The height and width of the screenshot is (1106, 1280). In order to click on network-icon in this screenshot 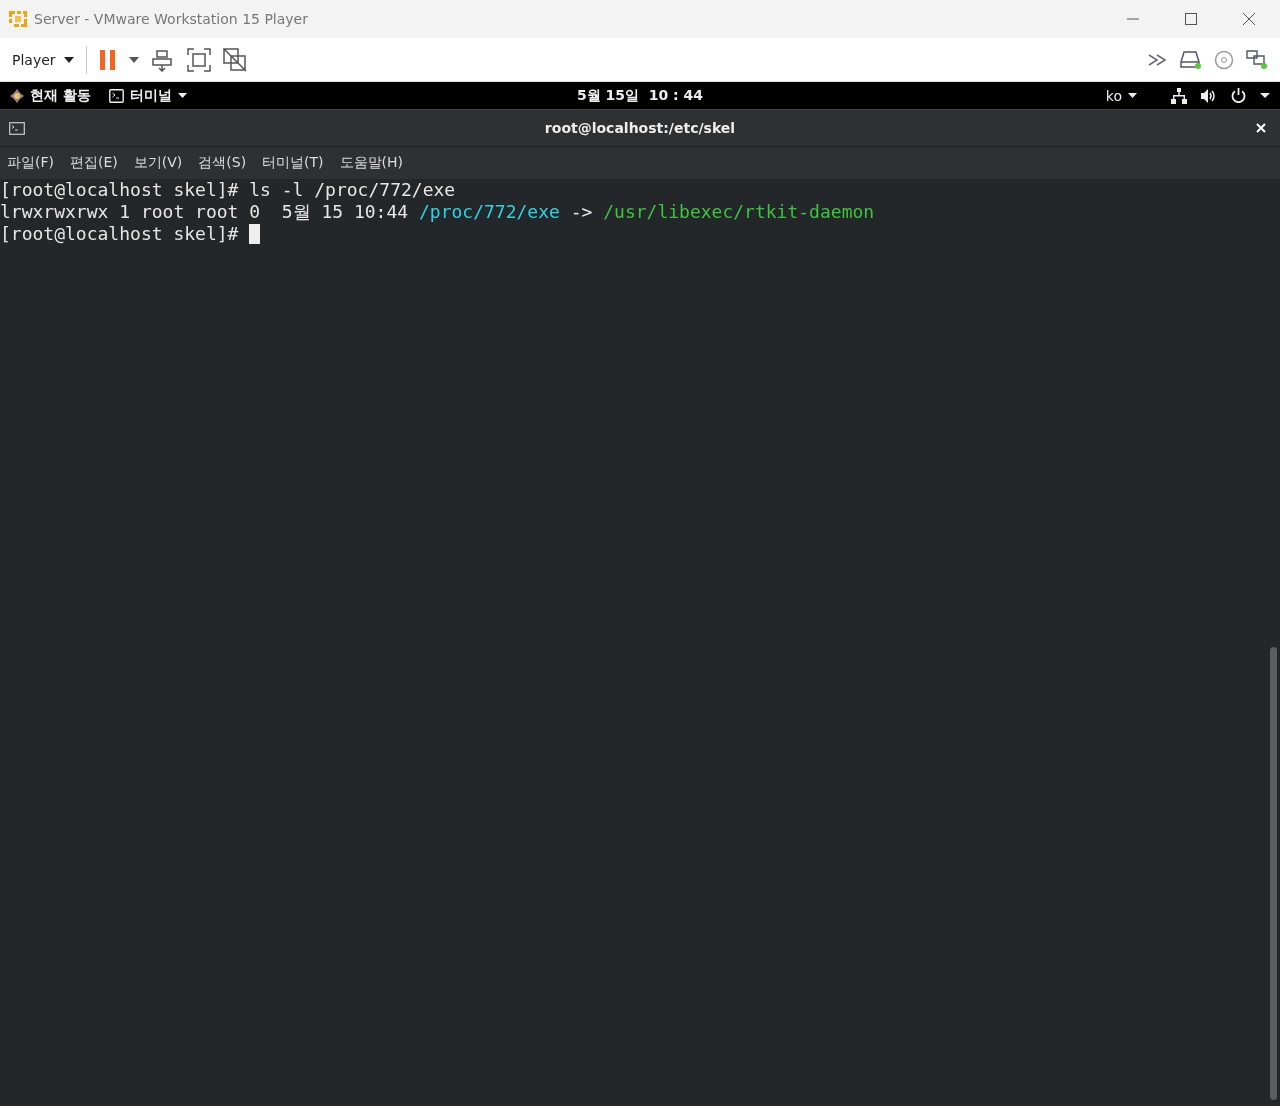, I will do `click(1179, 95)`.